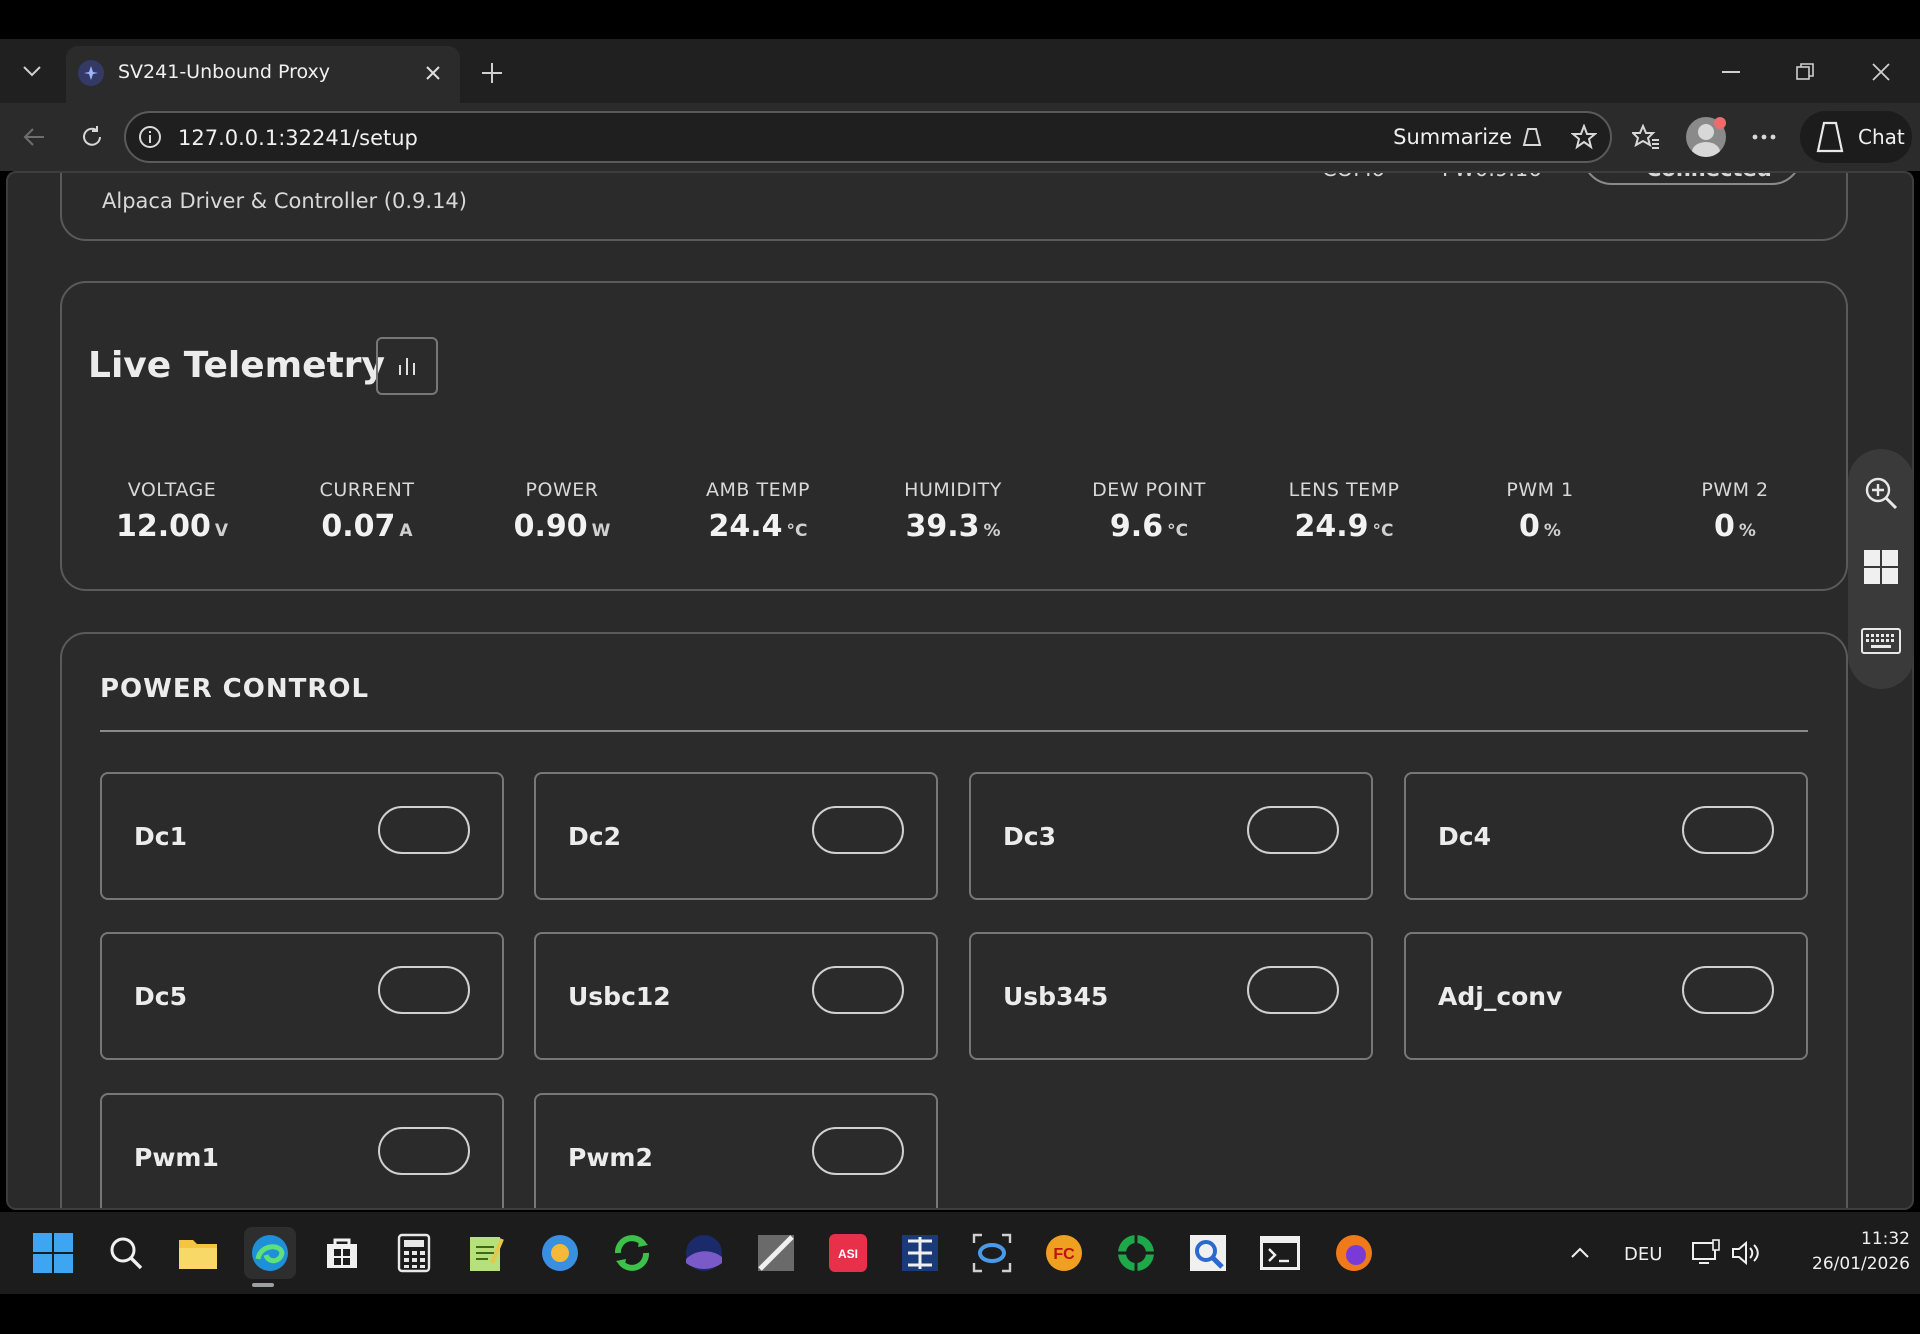  What do you see at coordinates (594, 836) in the screenshot?
I see `channel-label: Dc2` at bounding box center [594, 836].